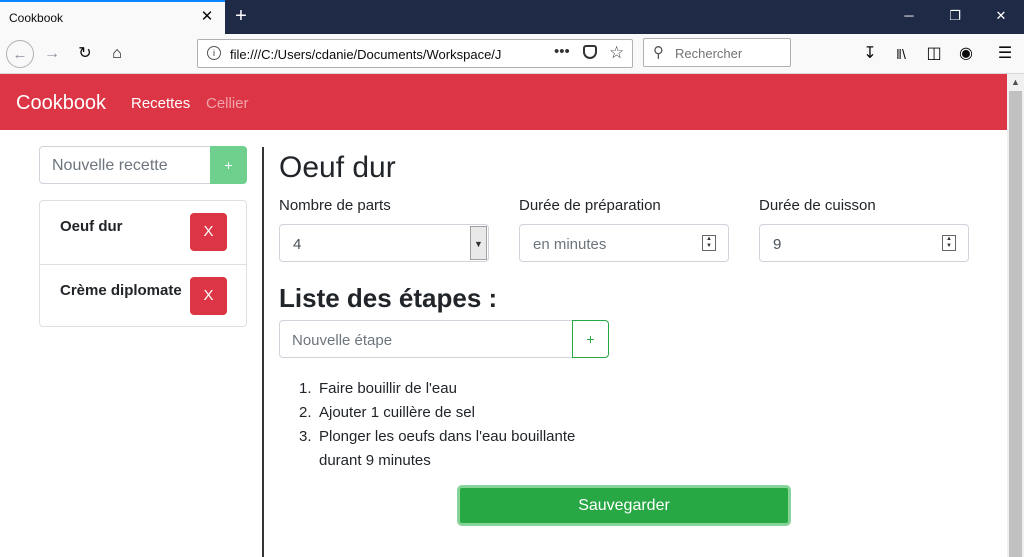  Describe the element at coordinates (214, 53) in the screenshot. I see `info-icon: i` at that location.